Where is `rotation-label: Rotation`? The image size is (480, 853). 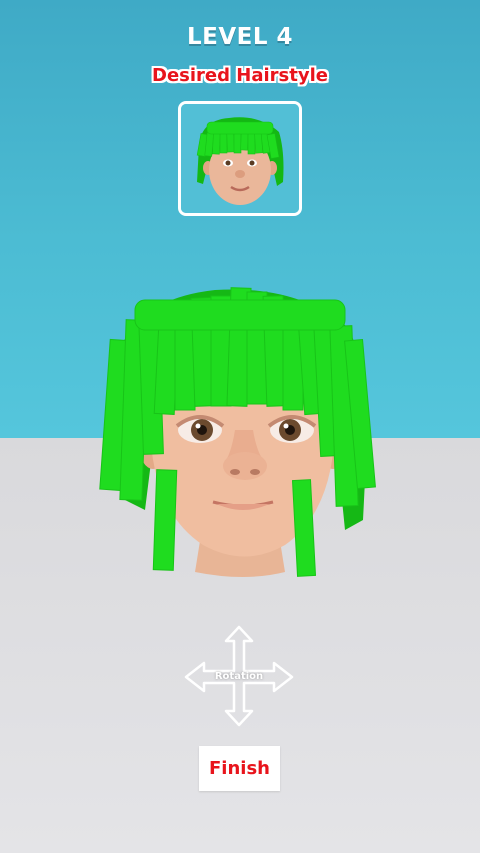
rotation-label: Rotation is located at coordinates (239, 676).